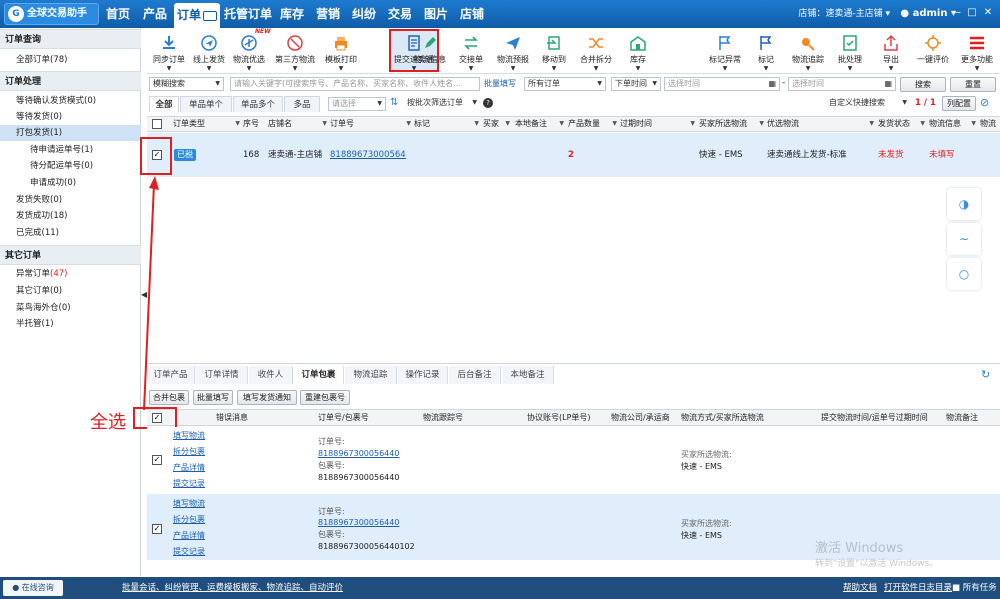 Image resolution: width=1000 pixels, height=599 pixels. I want to click on package-row, so click(573, 460).